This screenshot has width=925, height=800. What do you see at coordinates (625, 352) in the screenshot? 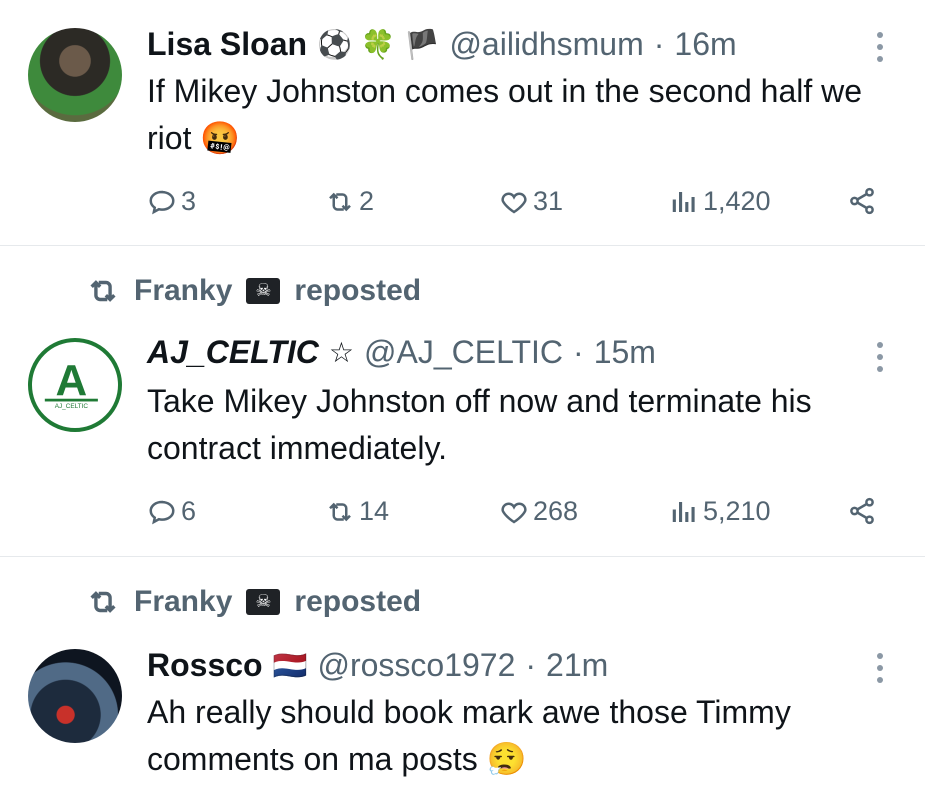
I see `timestamp: 15m` at bounding box center [625, 352].